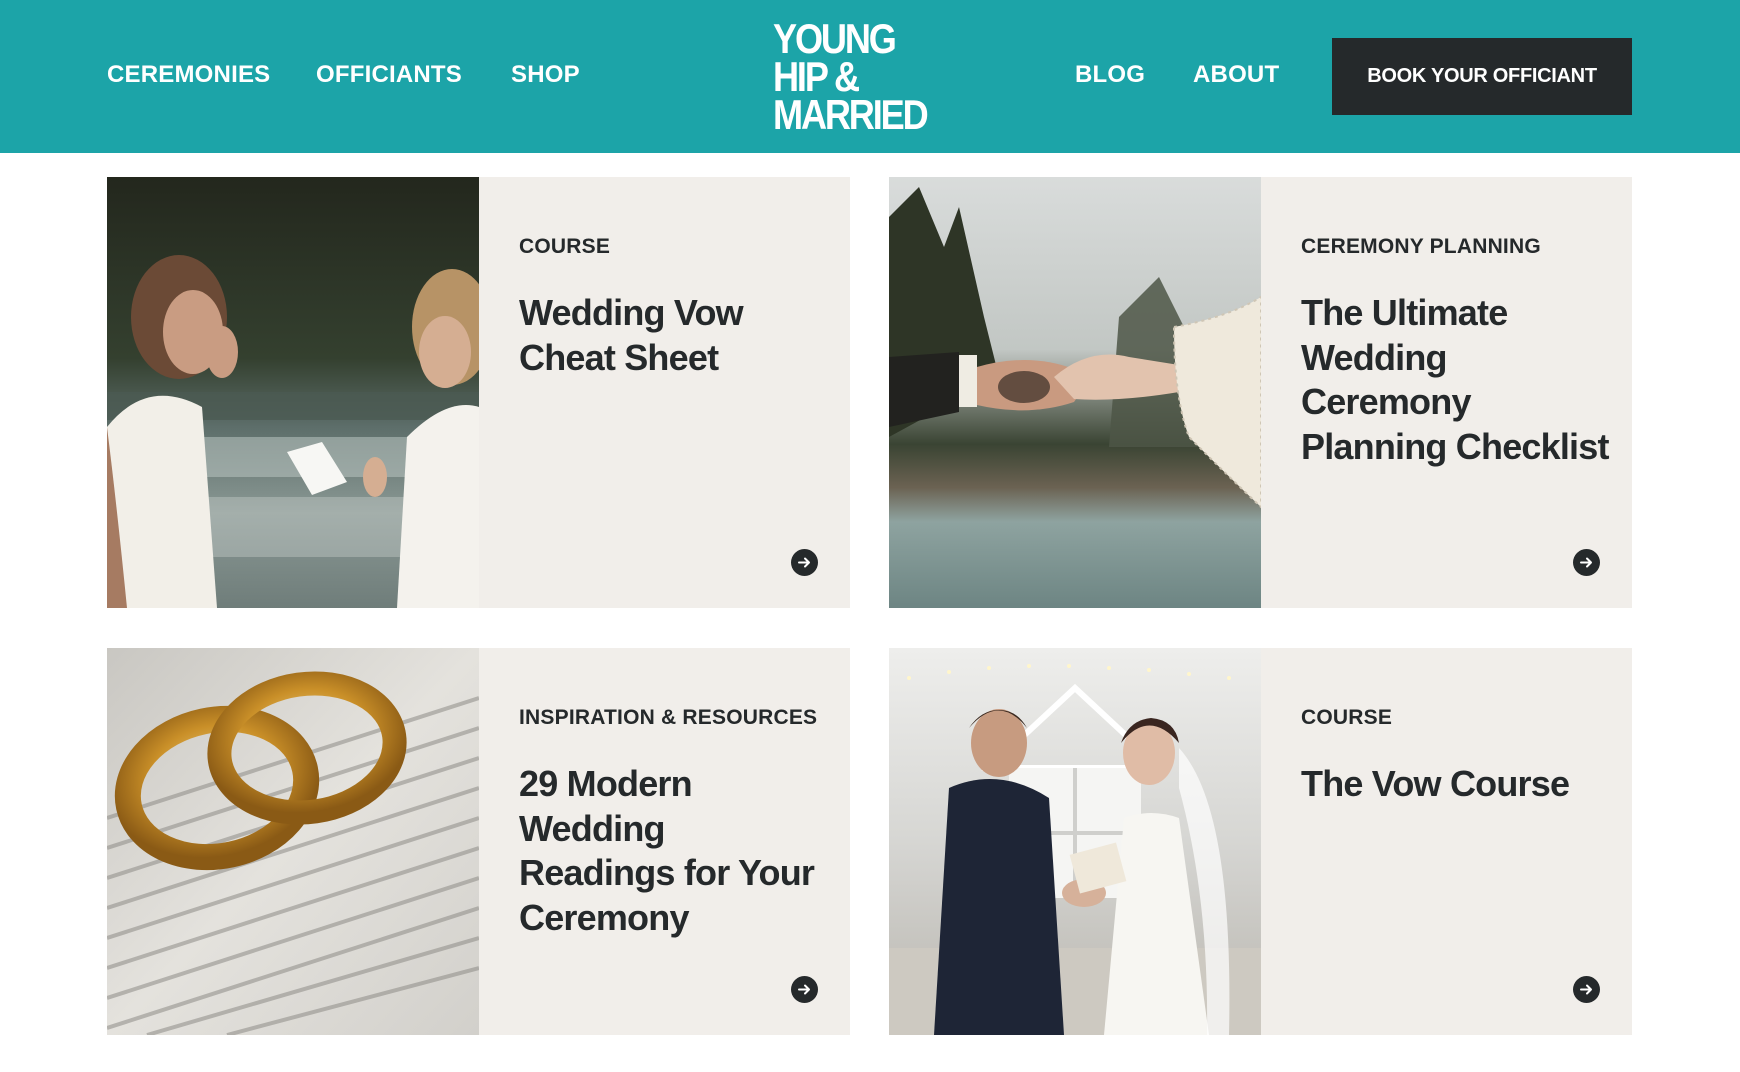 The width and height of the screenshot is (1740, 1072). What do you see at coordinates (1456, 784) in the screenshot?
I see `card-title: The Vow Course` at bounding box center [1456, 784].